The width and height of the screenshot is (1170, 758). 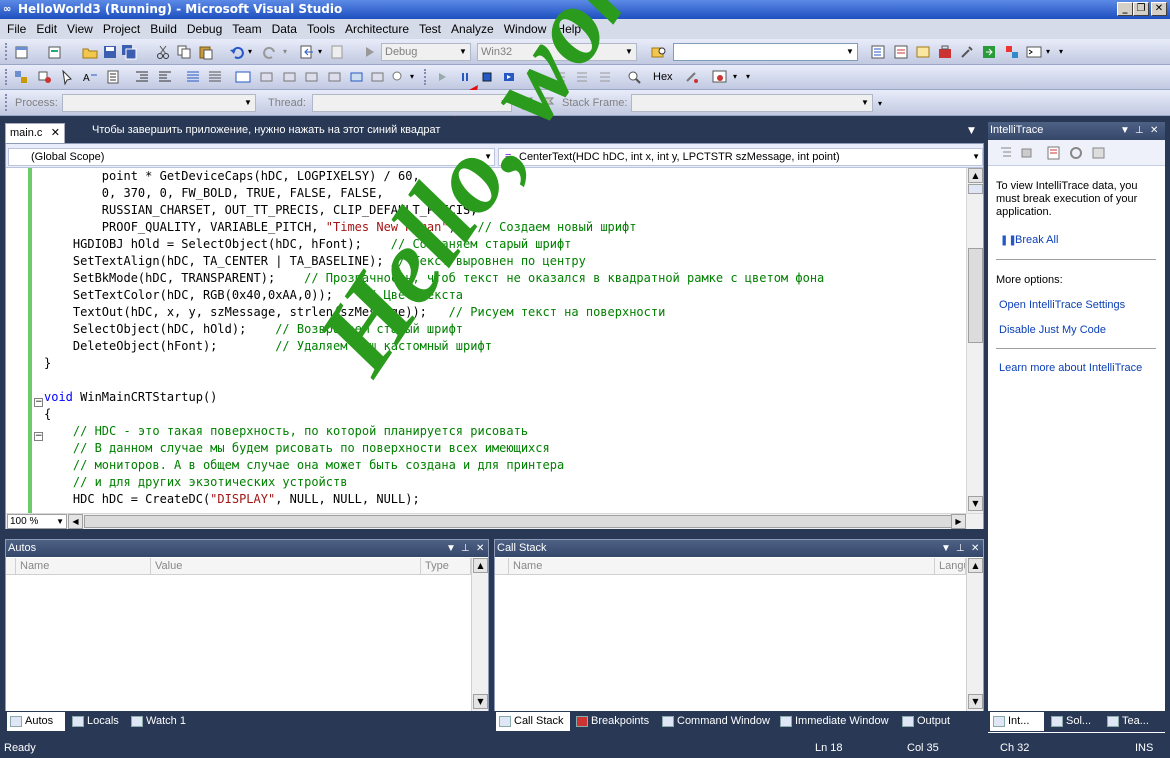 What do you see at coordinates (950, 566) in the screenshot?
I see `column-language: Langu` at bounding box center [950, 566].